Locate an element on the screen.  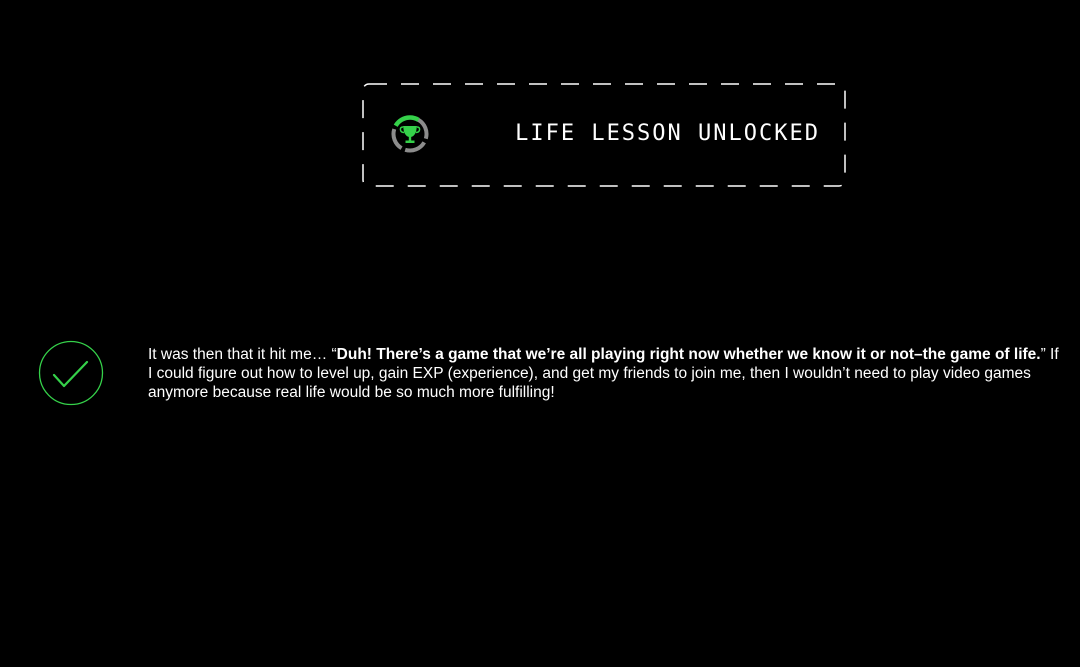
lesson-text-intro: It was then that it hit me… “ is located at coordinates (242, 354).